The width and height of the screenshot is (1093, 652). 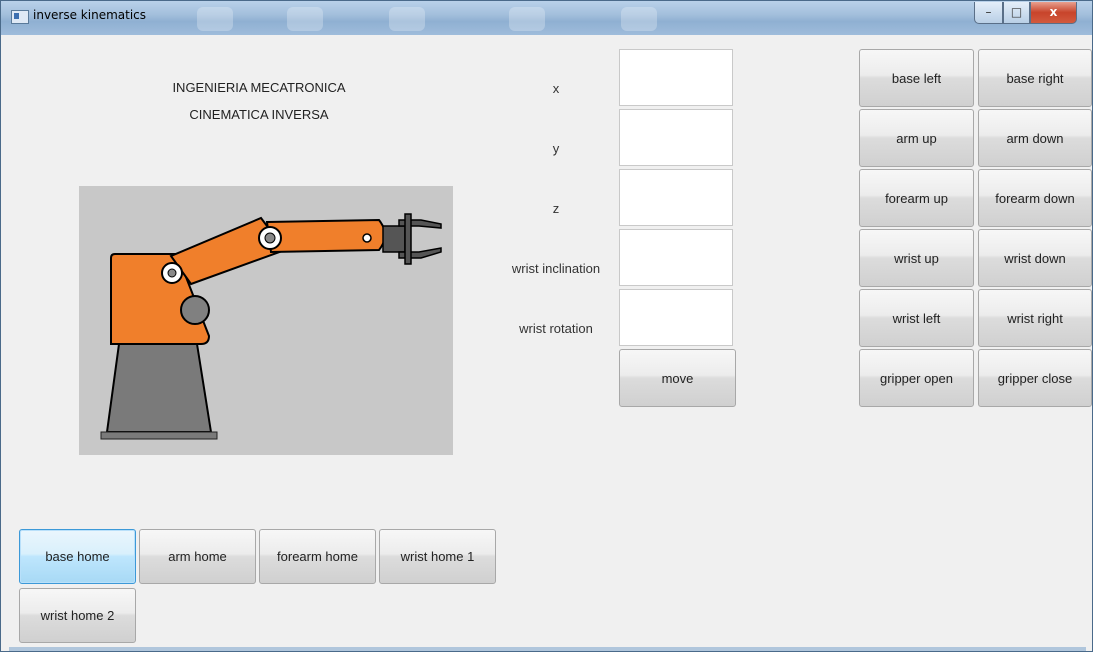 What do you see at coordinates (556, 208) in the screenshot?
I see `z-label: z` at bounding box center [556, 208].